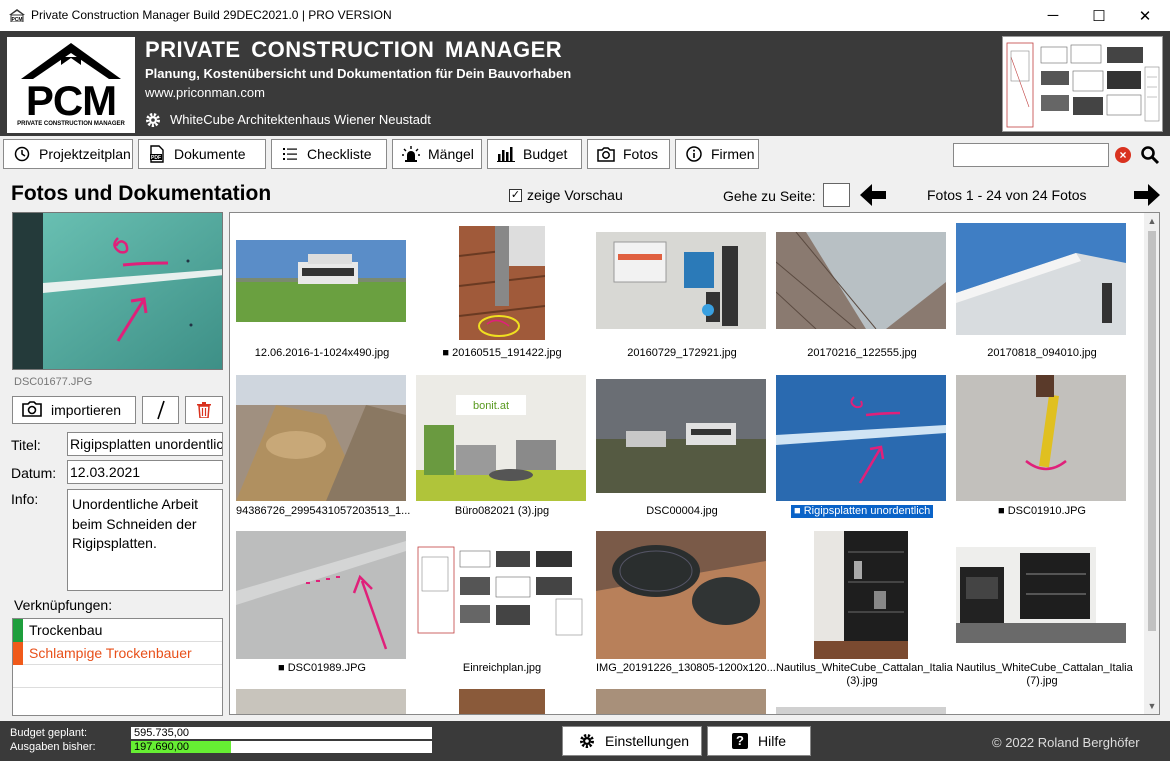  I want to click on camera-icon, so click(32, 410).